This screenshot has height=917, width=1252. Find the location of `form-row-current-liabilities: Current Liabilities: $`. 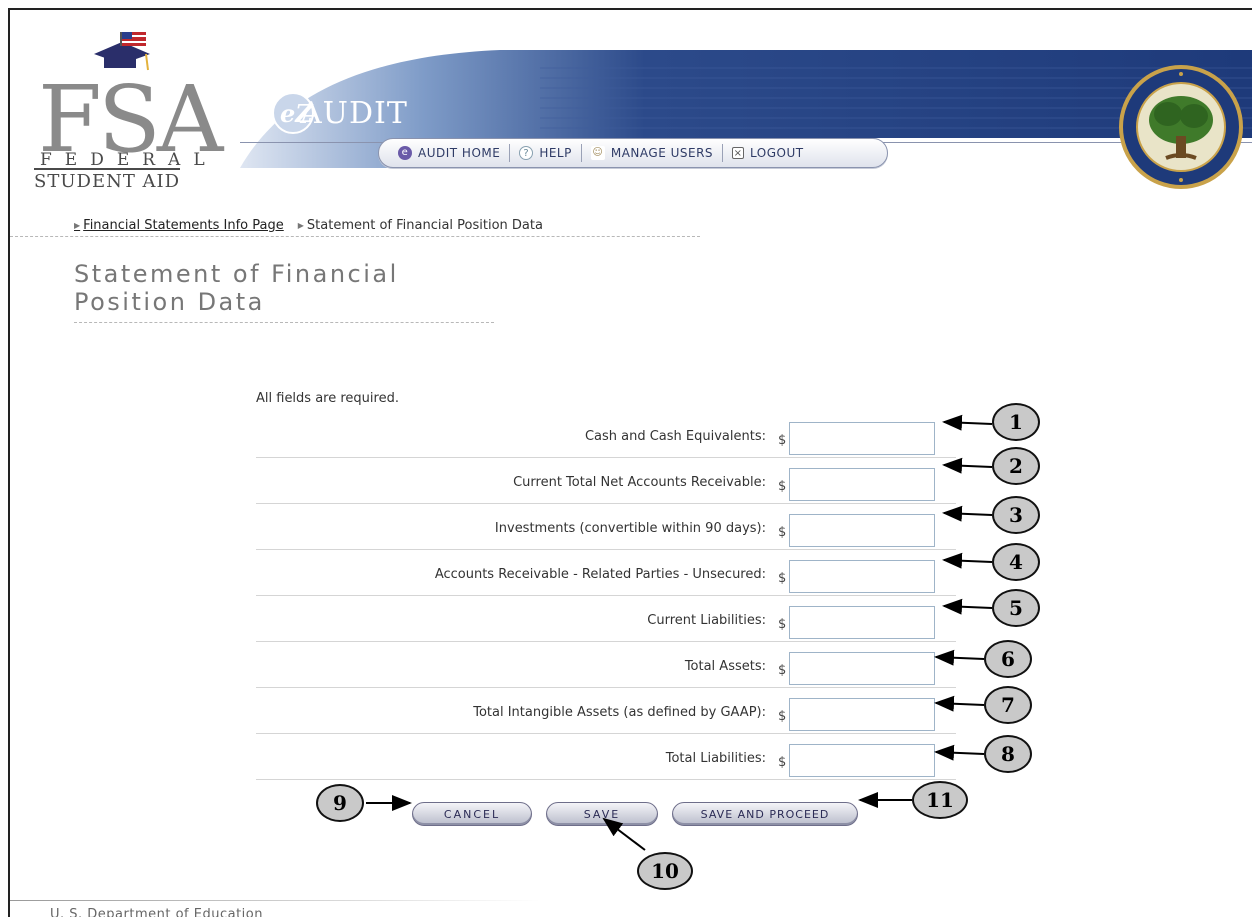

form-row-current-liabilities: Current Liabilities: $ is located at coordinates (606, 619).